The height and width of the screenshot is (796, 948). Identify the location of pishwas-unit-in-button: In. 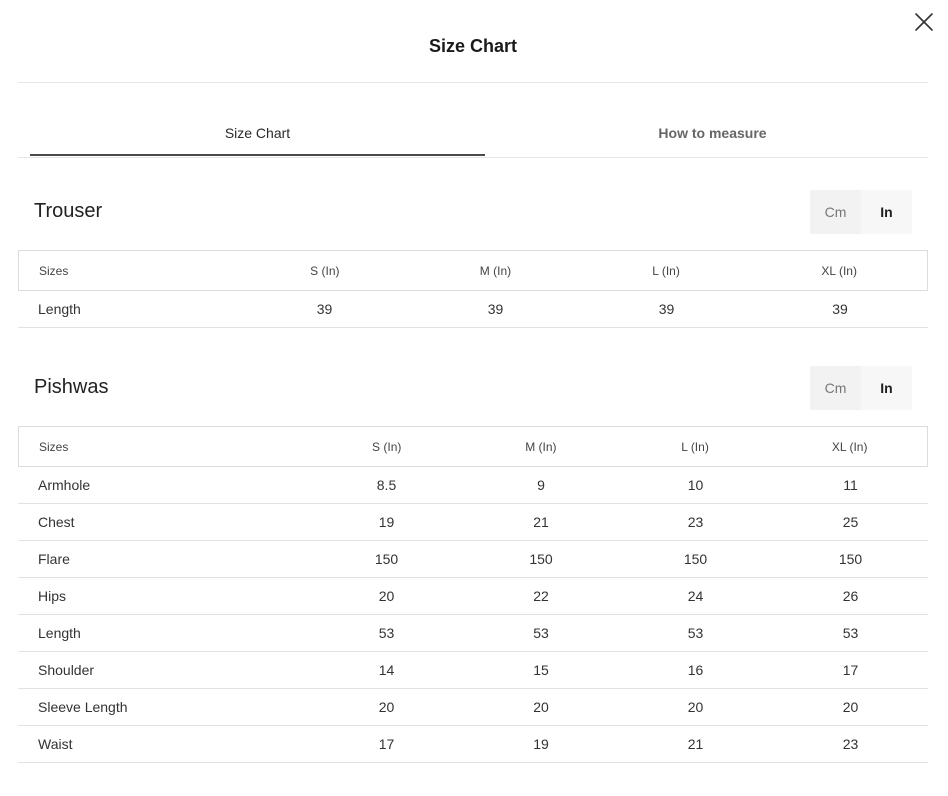
(886, 388).